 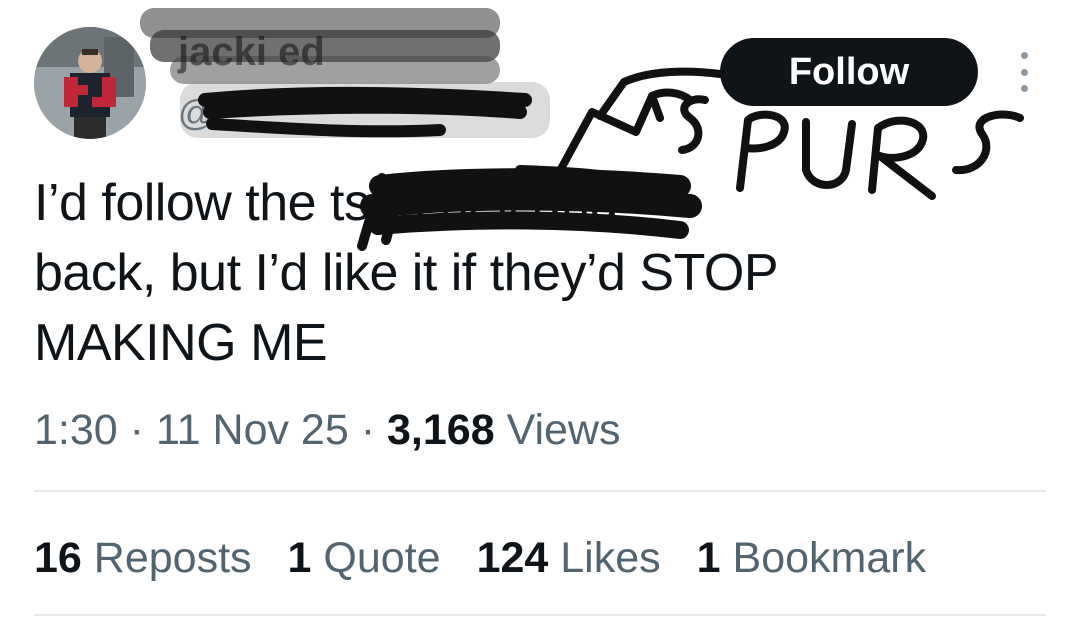 I want to click on redaction-handle, so click(x=365, y=110).